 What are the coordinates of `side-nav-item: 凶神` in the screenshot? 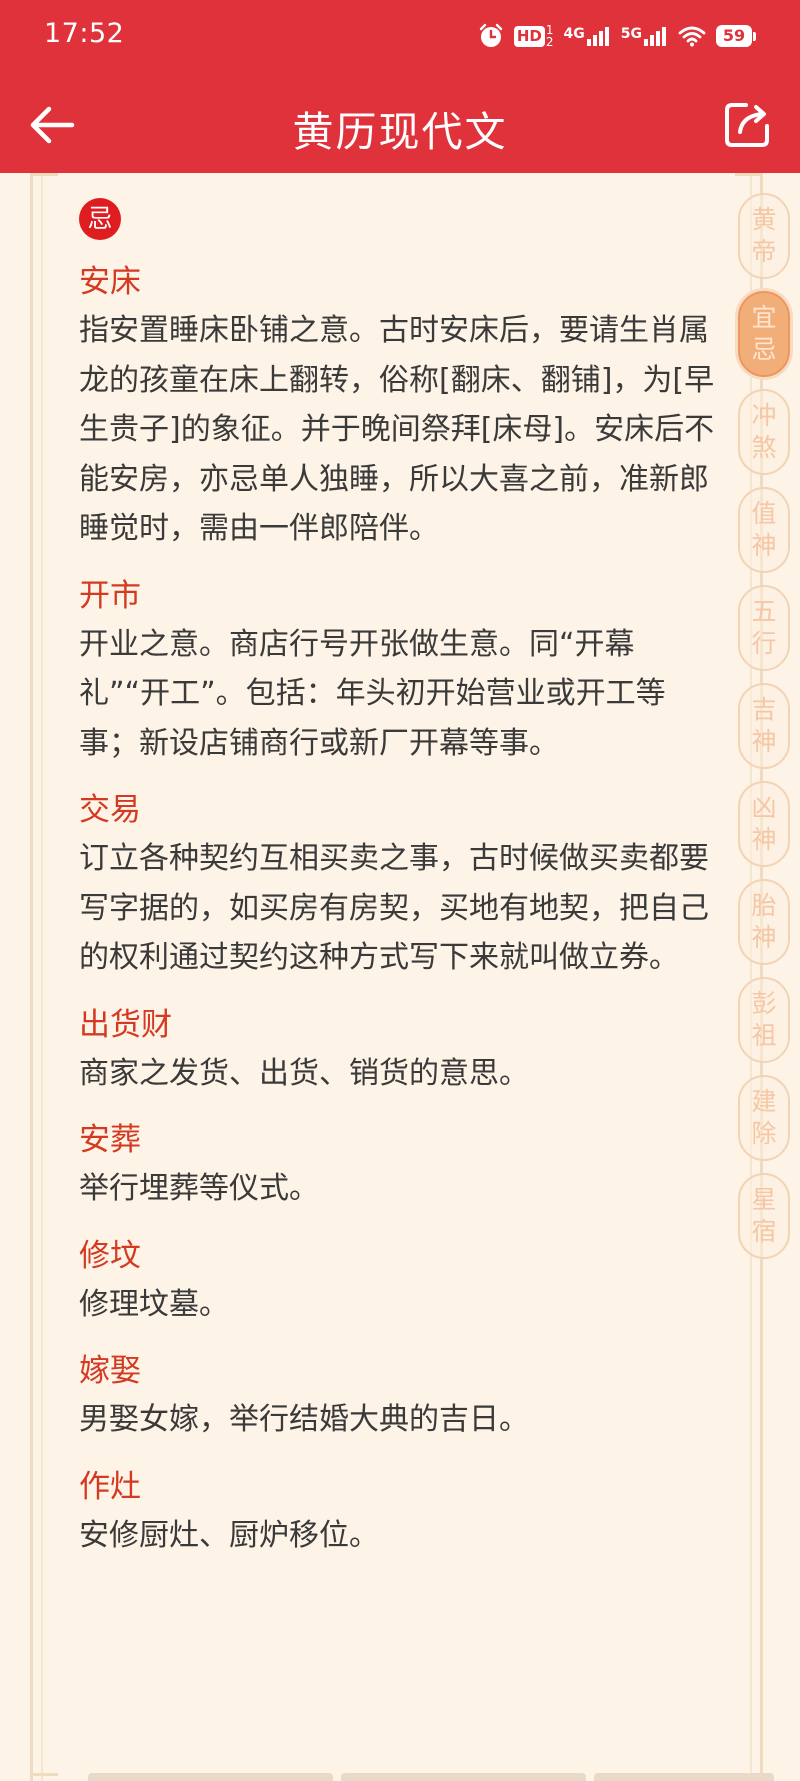 It's located at (764, 824).